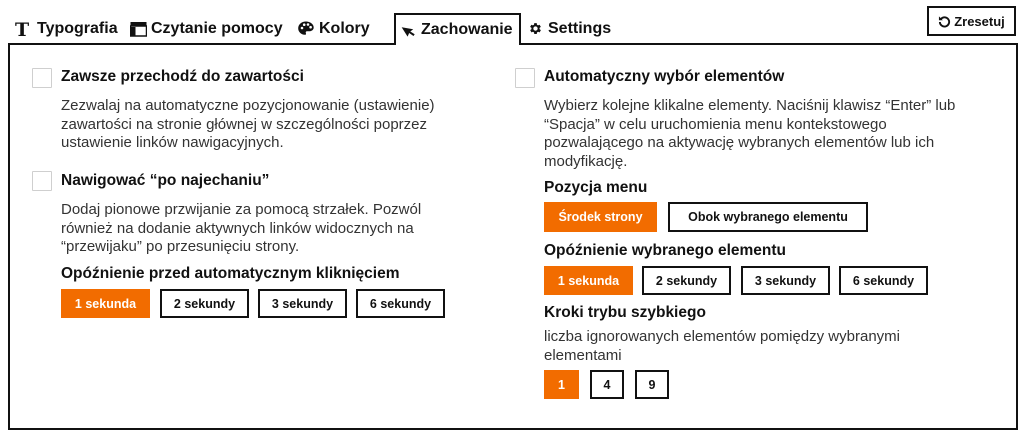  I want to click on skip-content-title: Zawsze przechodź do zawartości, so click(182, 76).